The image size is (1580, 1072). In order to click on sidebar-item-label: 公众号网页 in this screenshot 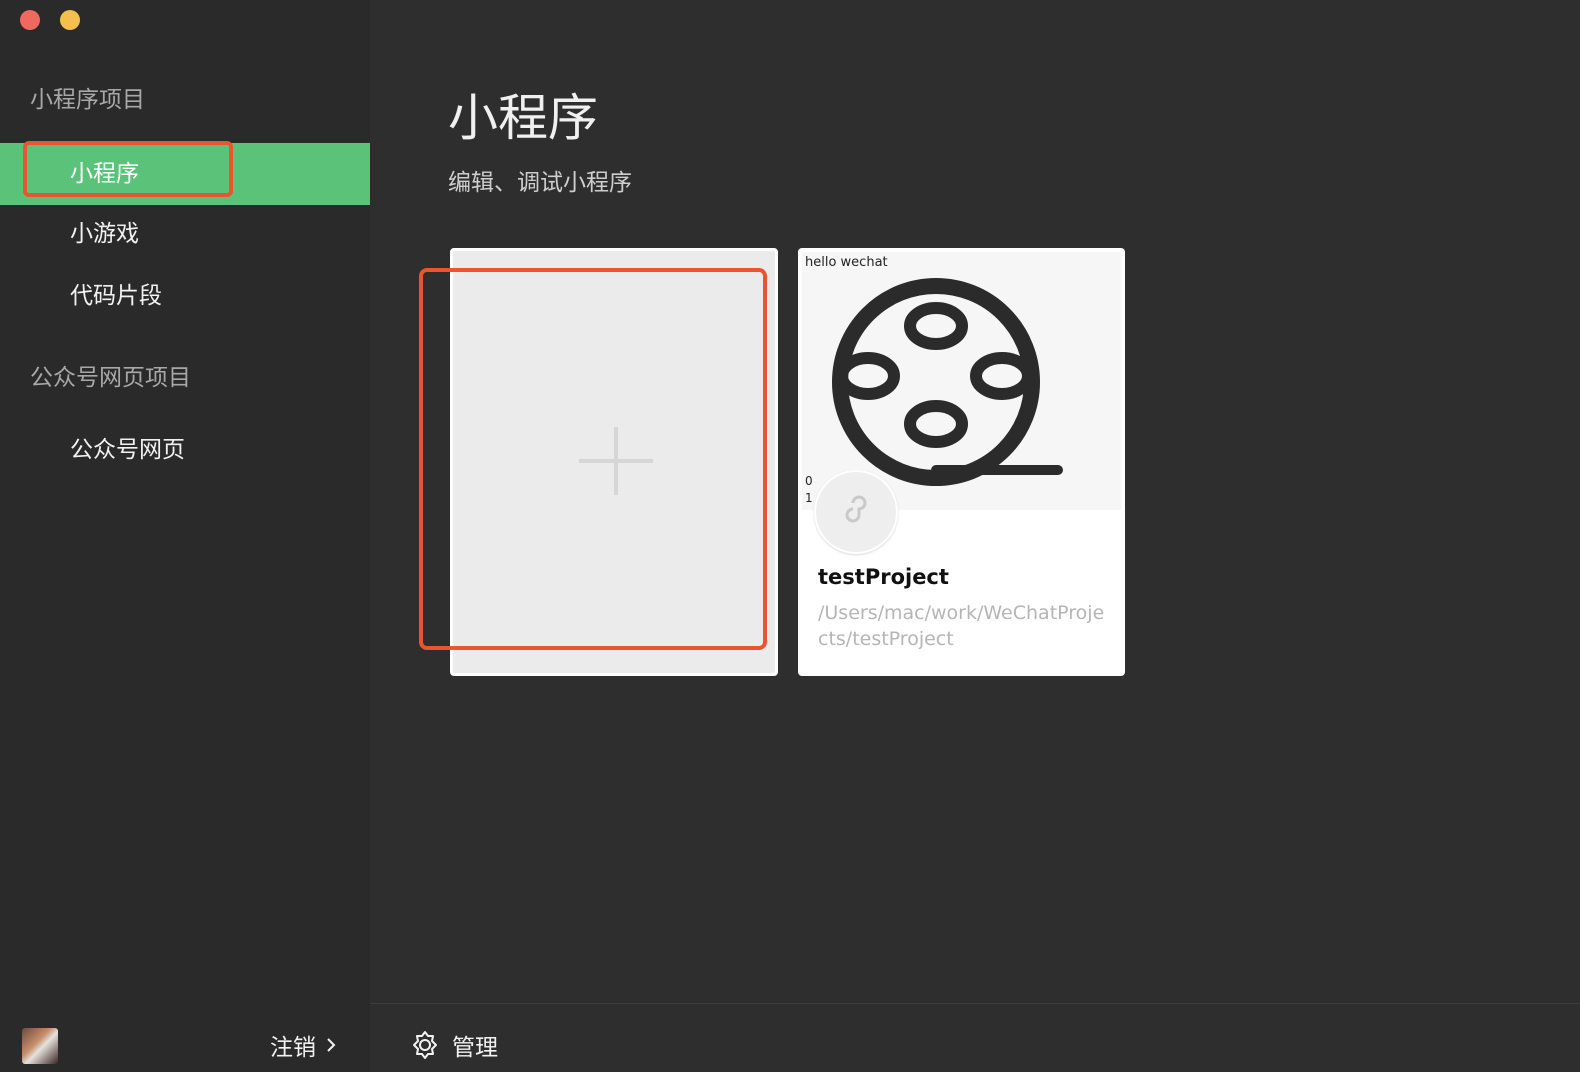, I will do `click(127, 450)`.